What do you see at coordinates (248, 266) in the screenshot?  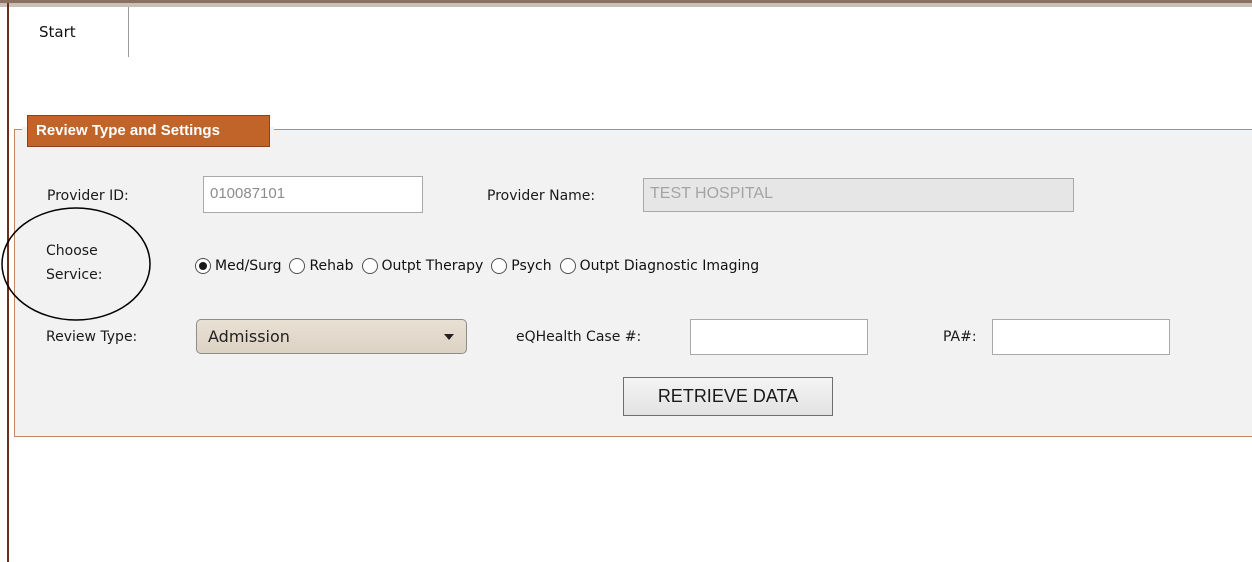 I see `radio-med-surg-label: Med/Surg` at bounding box center [248, 266].